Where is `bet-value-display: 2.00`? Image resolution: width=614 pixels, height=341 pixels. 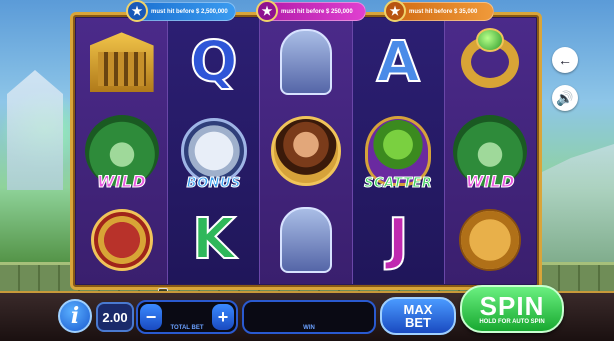
bet-value-display: 2.00 is located at coordinates (115, 317).